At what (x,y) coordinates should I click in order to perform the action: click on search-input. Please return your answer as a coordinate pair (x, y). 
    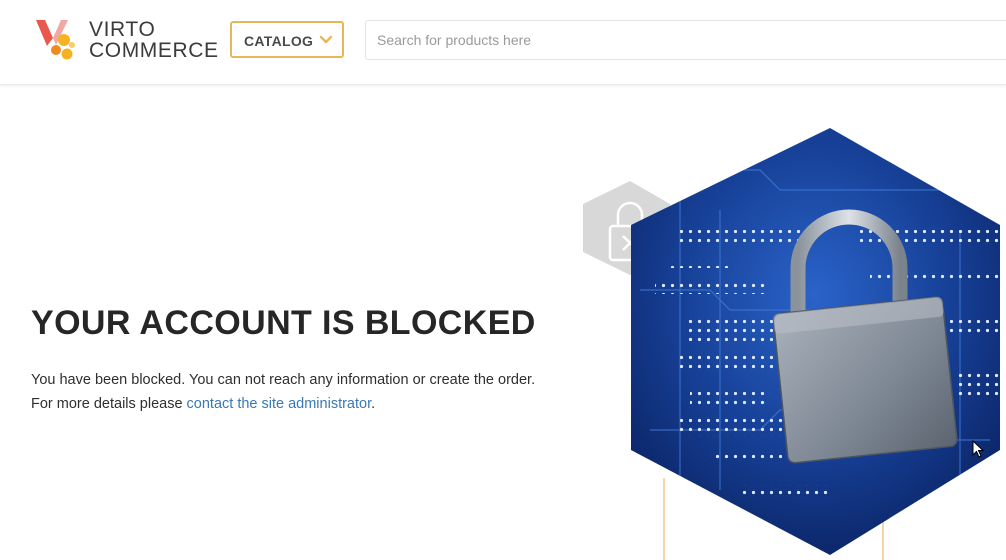
    Looking at the image, I should click on (686, 40).